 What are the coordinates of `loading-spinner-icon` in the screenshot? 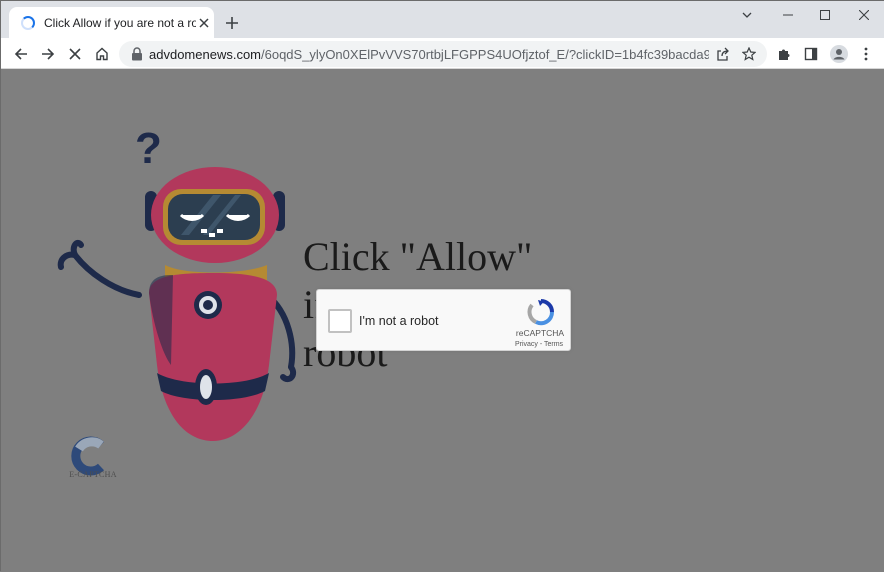 It's located at (28, 22).